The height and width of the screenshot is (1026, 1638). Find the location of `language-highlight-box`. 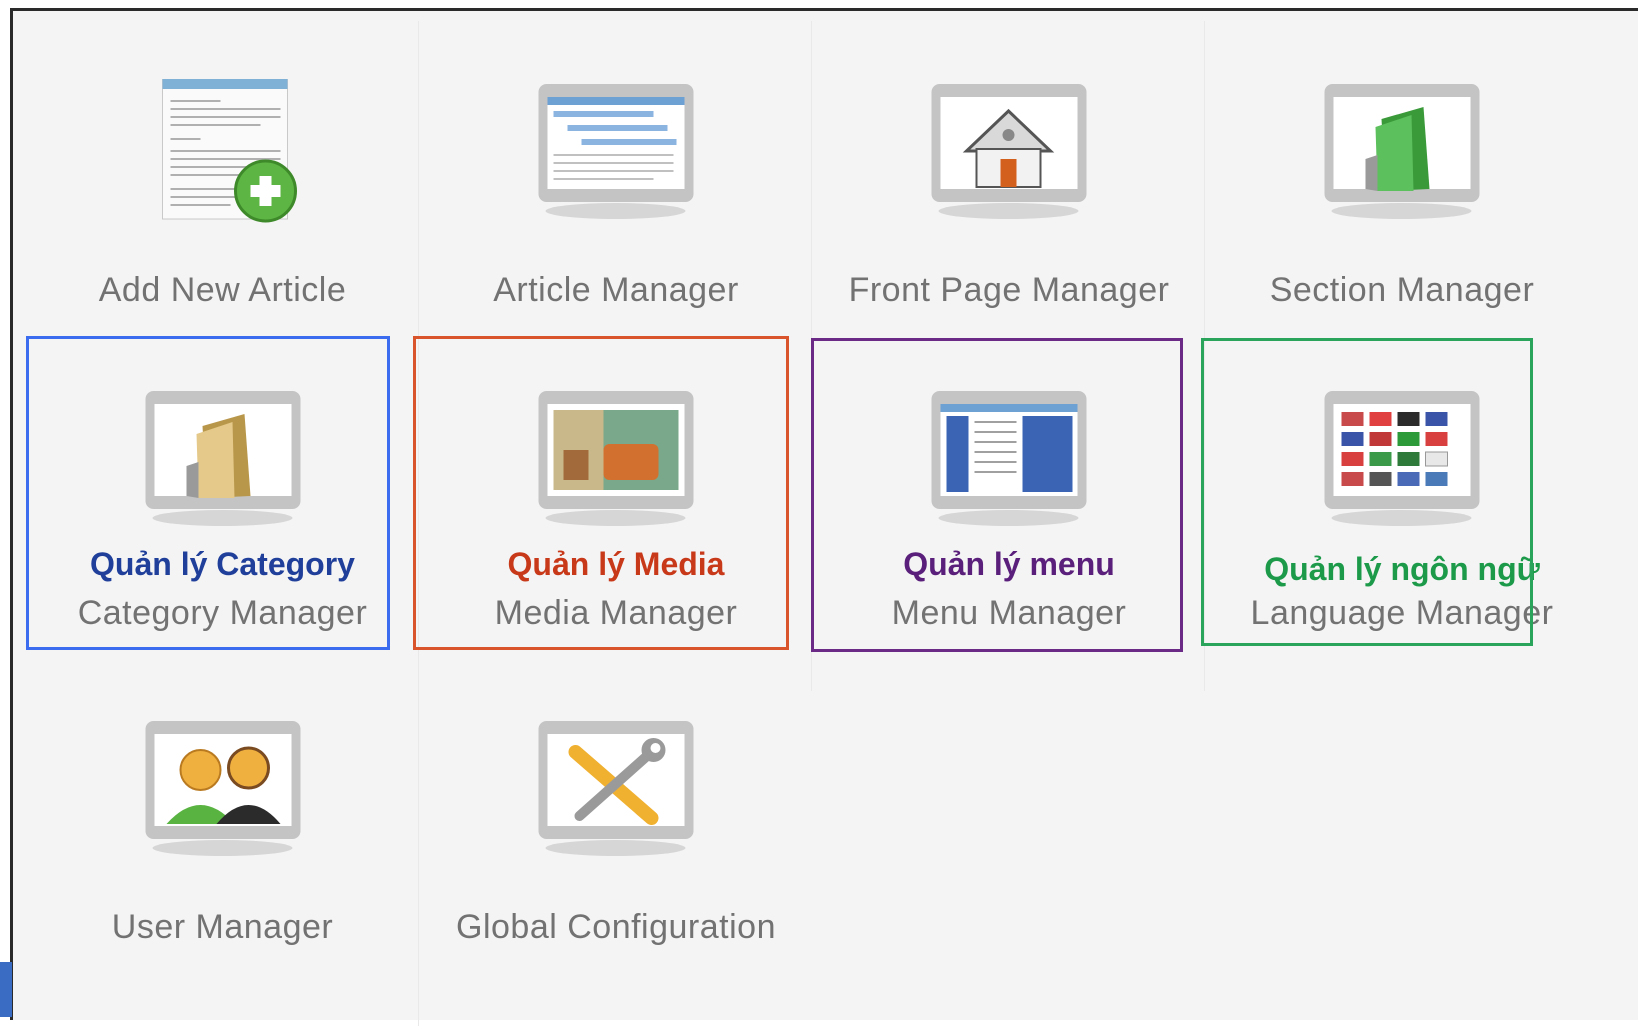

language-highlight-box is located at coordinates (1367, 492).